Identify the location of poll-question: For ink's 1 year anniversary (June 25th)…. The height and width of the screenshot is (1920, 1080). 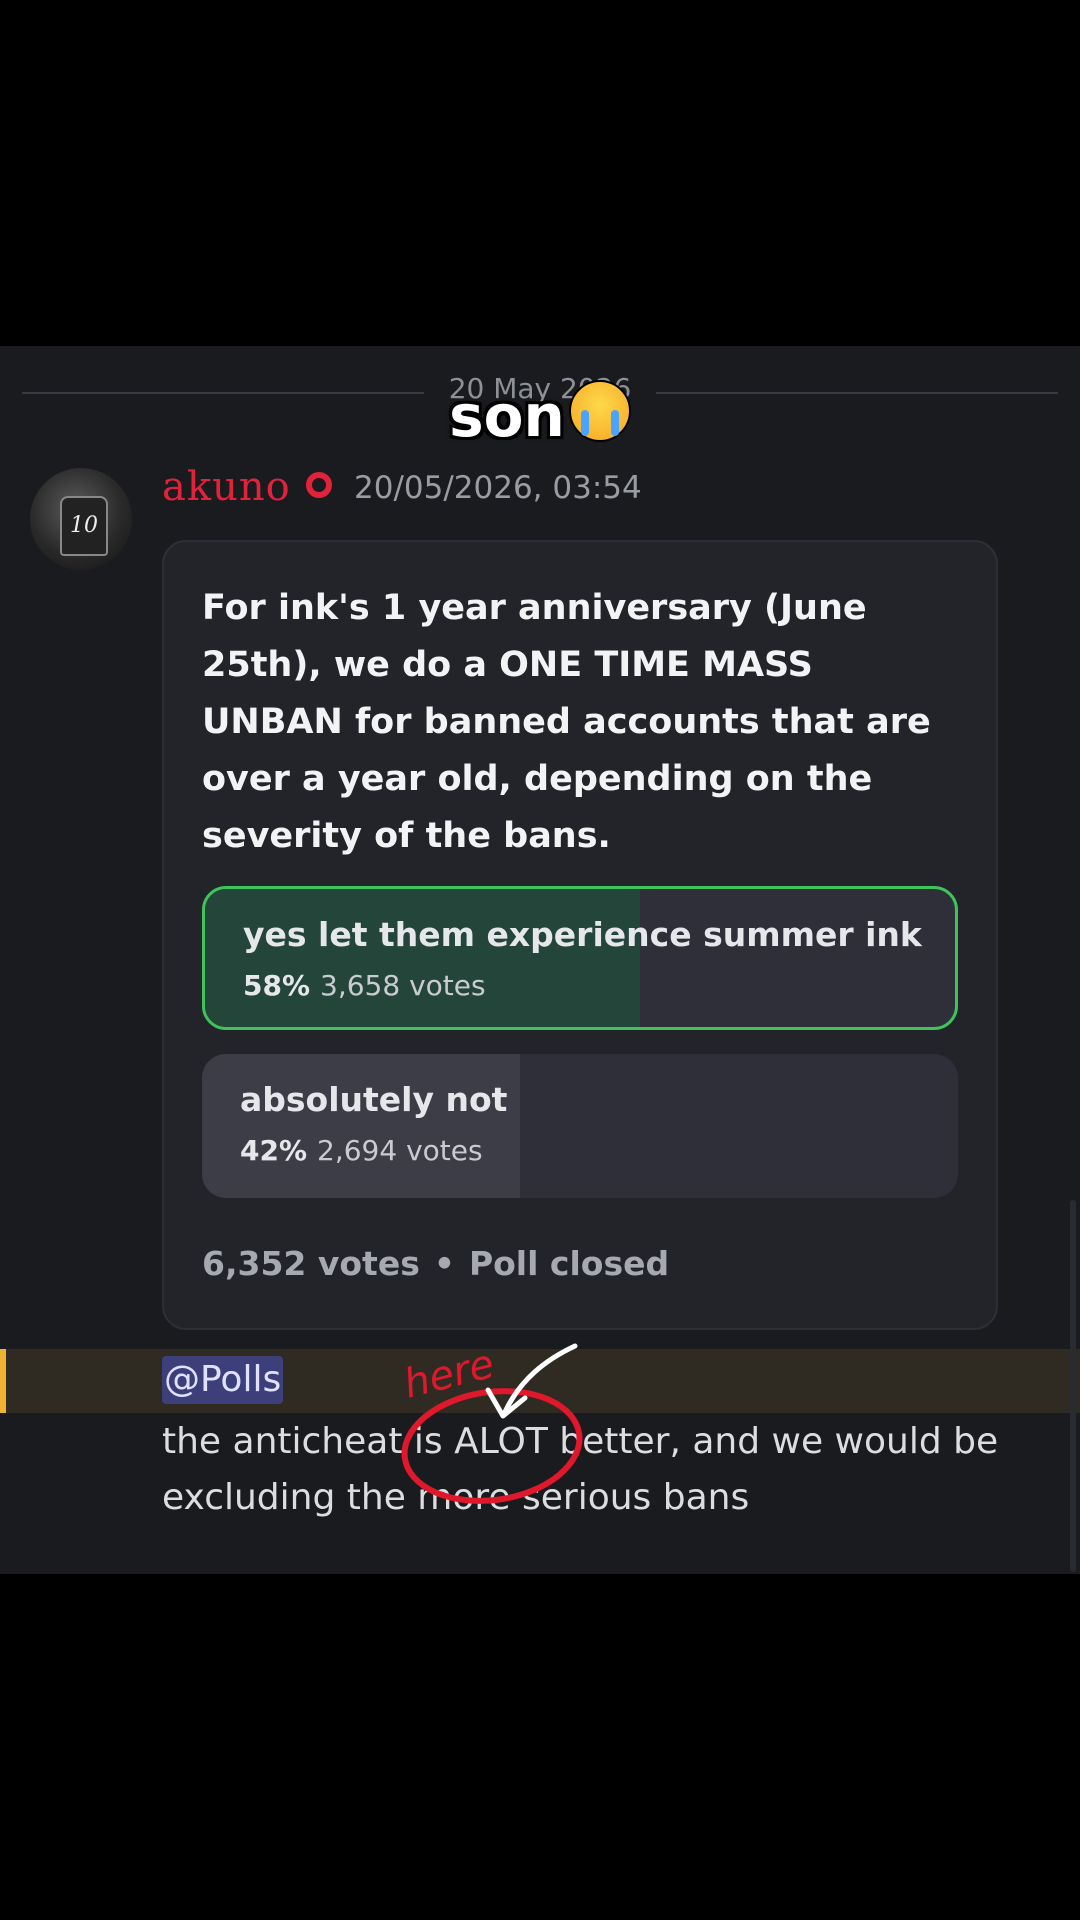
(566, 722).